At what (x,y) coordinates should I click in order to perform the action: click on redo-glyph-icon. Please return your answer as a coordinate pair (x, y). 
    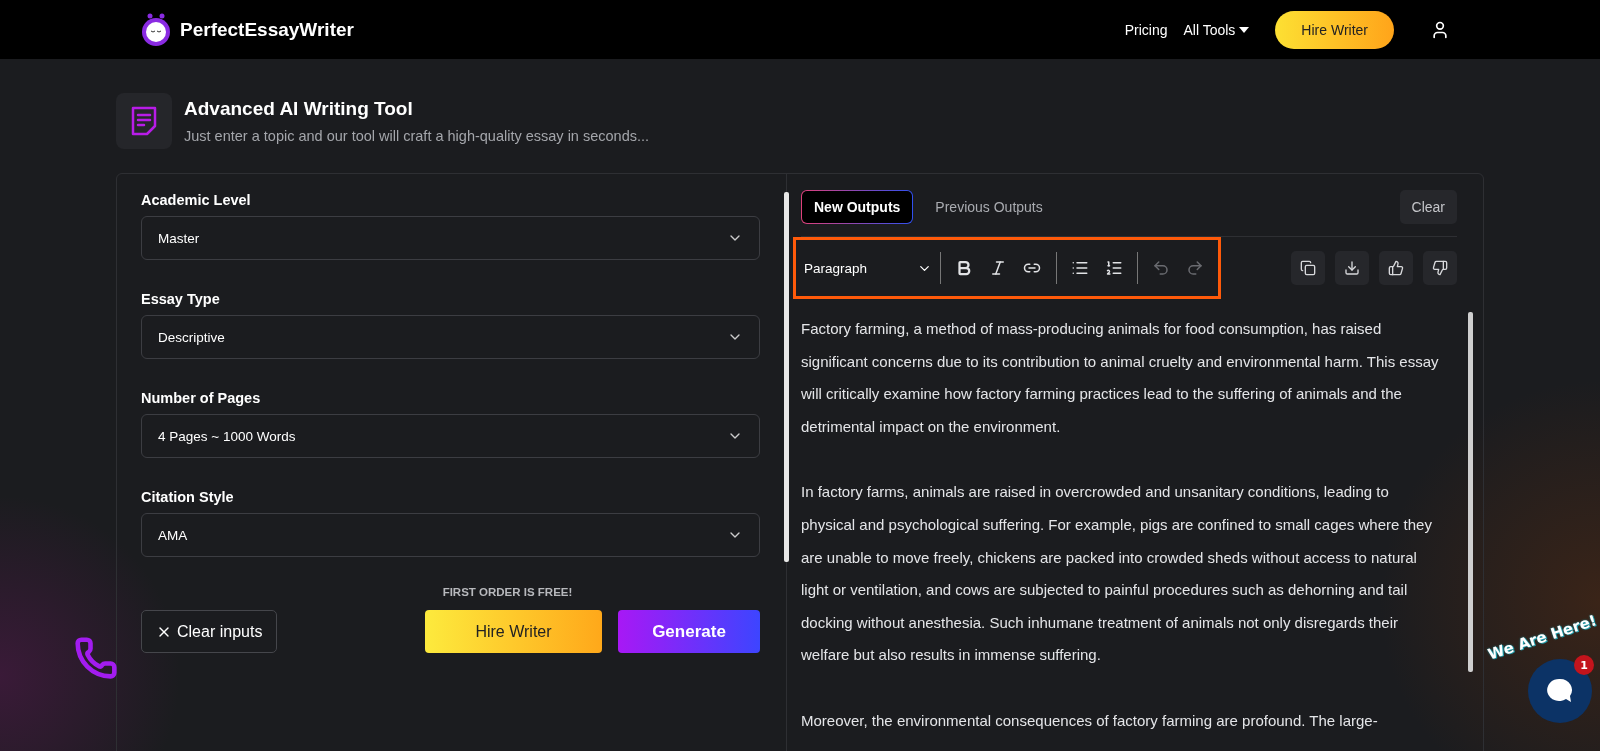
    Looking at the image, I should click on (1194, 268).